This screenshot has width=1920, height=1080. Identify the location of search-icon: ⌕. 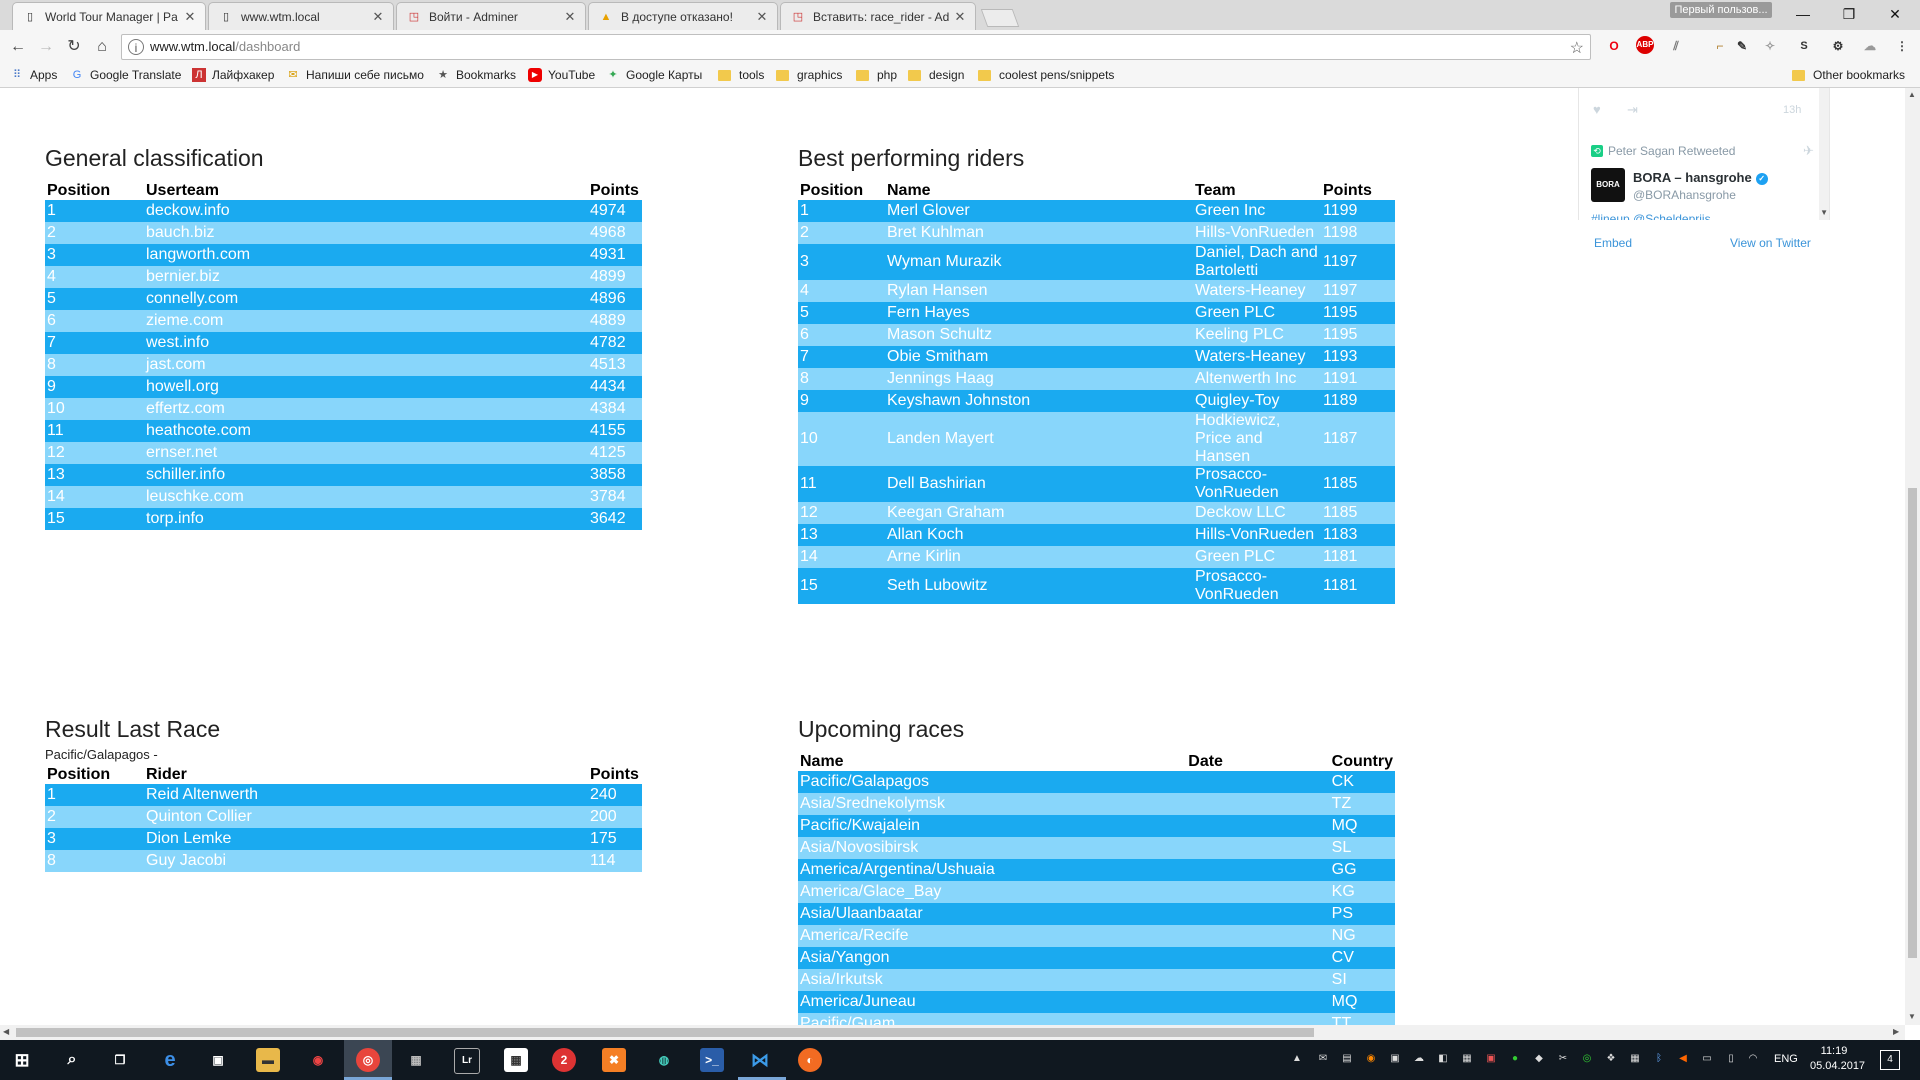
(72, 1060).